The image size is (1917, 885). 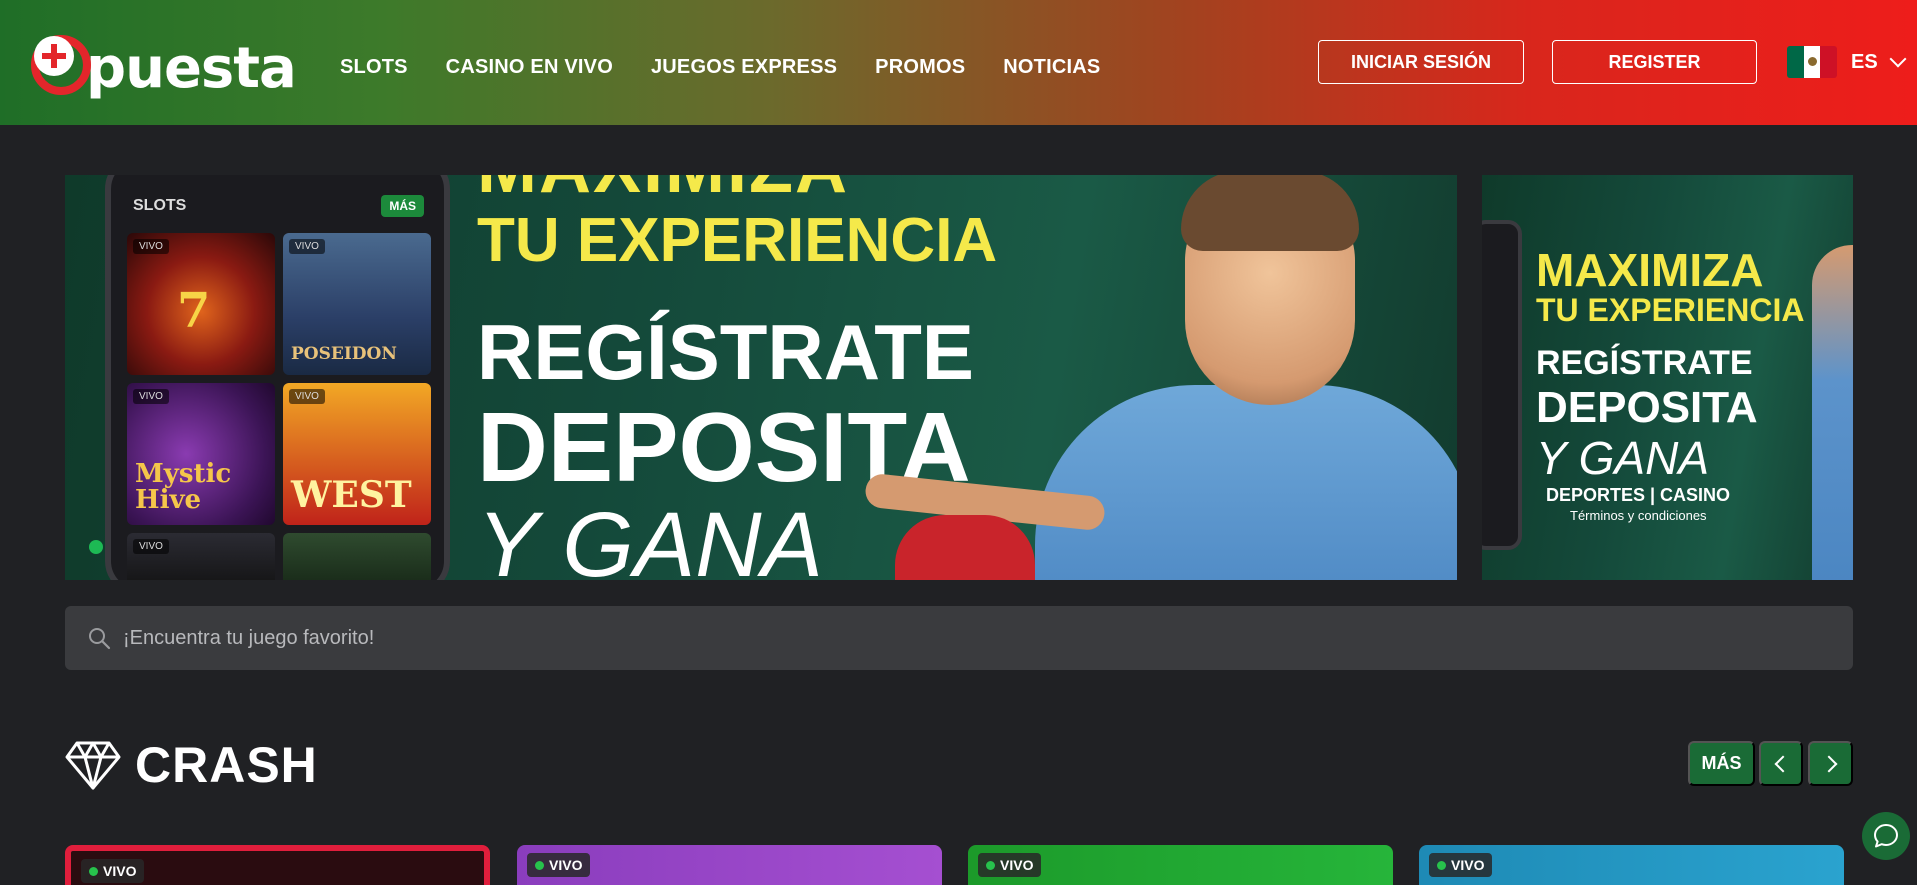 What do you see at coordinates (1051, 67) in the screenshot?
I see `nav-noticias: NOTICIAS` at bounding box center [1051, 67].